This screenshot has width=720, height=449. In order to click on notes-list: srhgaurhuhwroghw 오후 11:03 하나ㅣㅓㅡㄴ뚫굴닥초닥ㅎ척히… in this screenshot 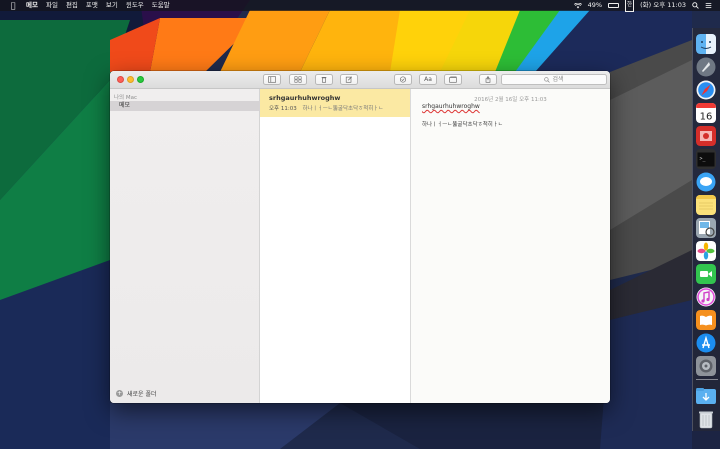, I will do `click(335, 246)`.